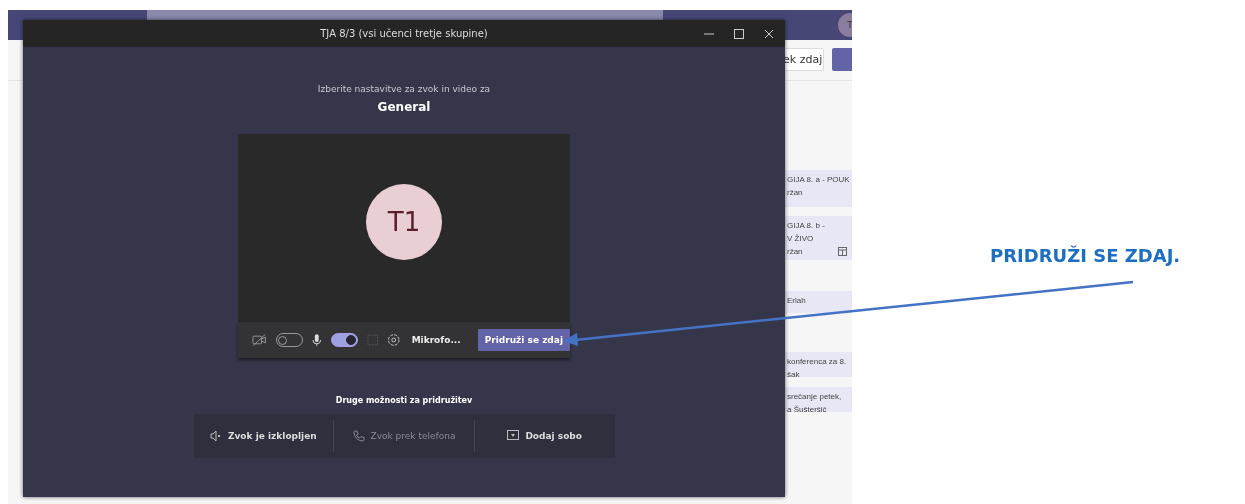  I want to click on screen-icon, so click(513, 436).